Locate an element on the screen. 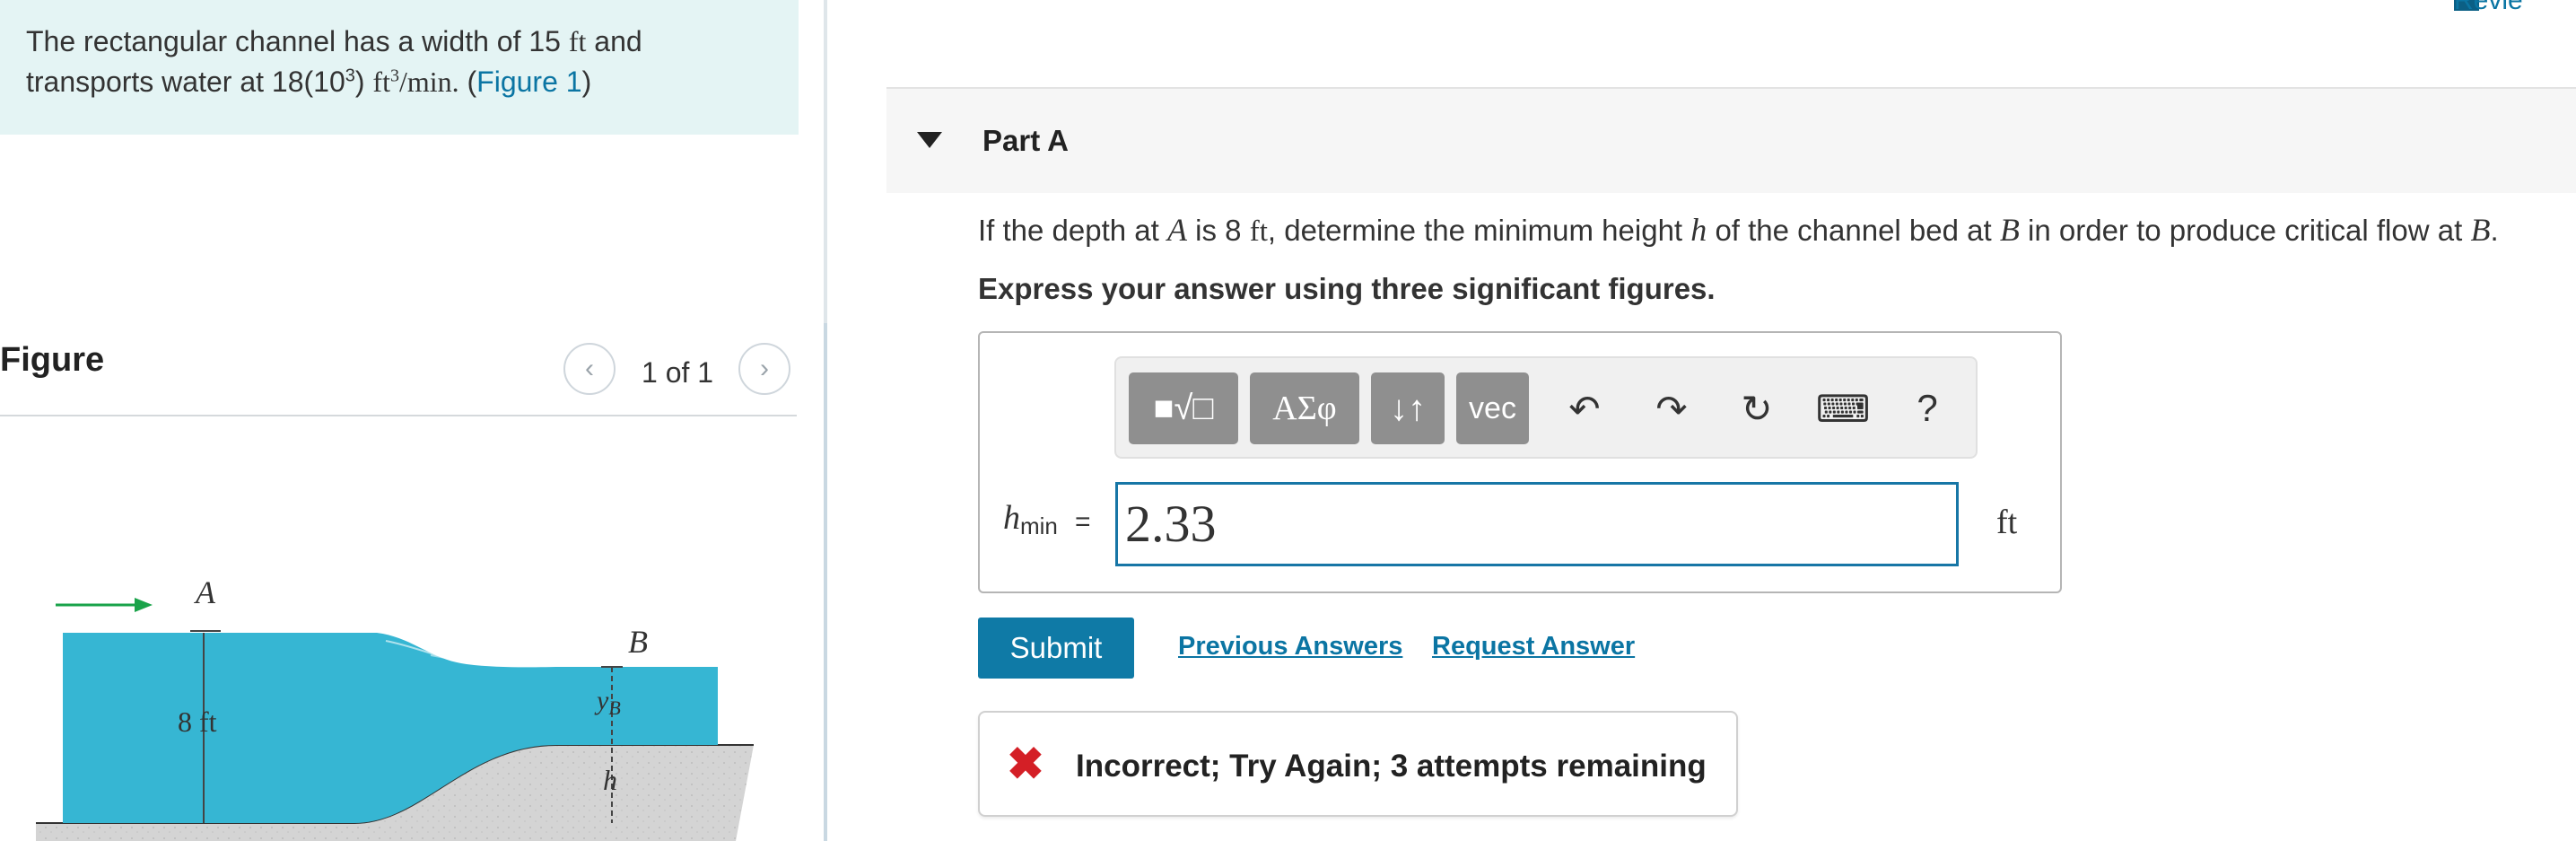 The height and width of the screenshot is (841, 2576). label-b: B is located at coordinates (638, 642).